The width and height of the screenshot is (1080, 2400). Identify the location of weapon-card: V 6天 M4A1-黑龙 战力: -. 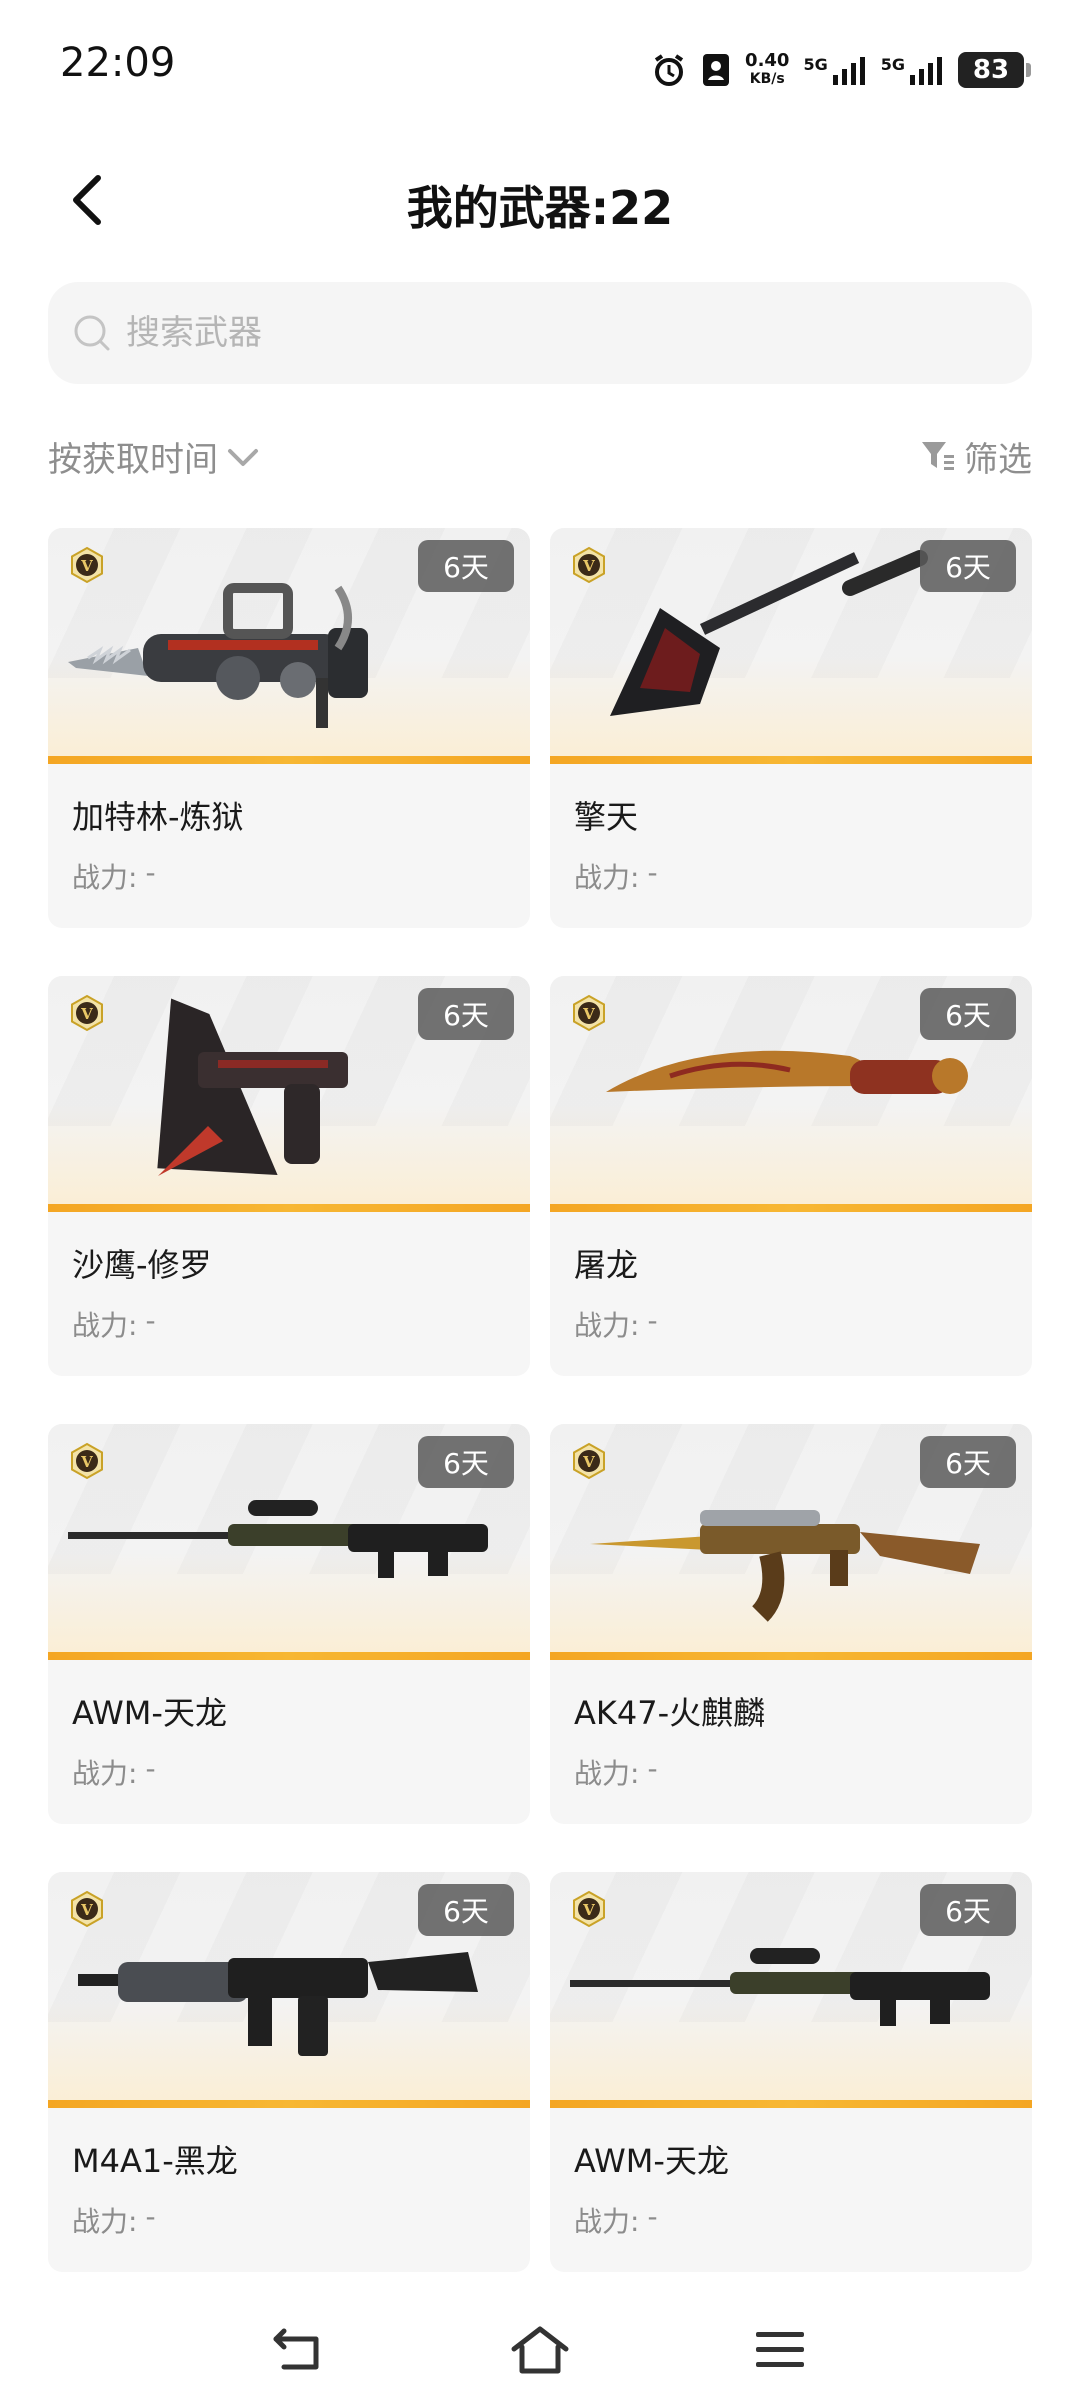
(289, 2072).